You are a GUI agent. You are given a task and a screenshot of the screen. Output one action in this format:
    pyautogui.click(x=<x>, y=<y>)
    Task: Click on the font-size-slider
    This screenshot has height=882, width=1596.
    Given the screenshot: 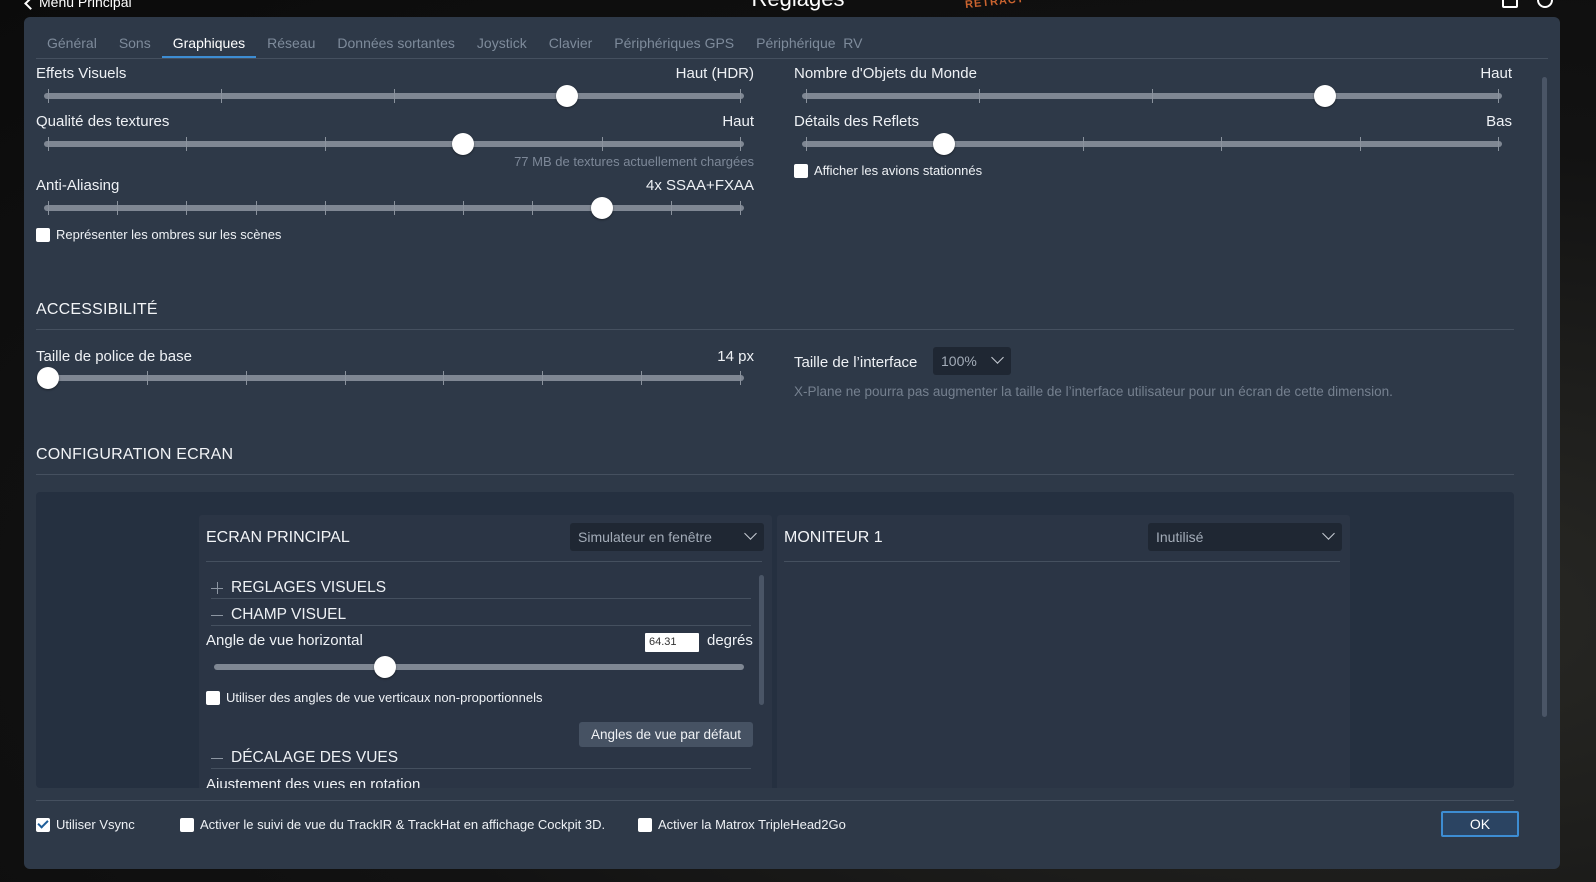 What is the action you would take?
    pyautogui.click(x=390, y=378)
    